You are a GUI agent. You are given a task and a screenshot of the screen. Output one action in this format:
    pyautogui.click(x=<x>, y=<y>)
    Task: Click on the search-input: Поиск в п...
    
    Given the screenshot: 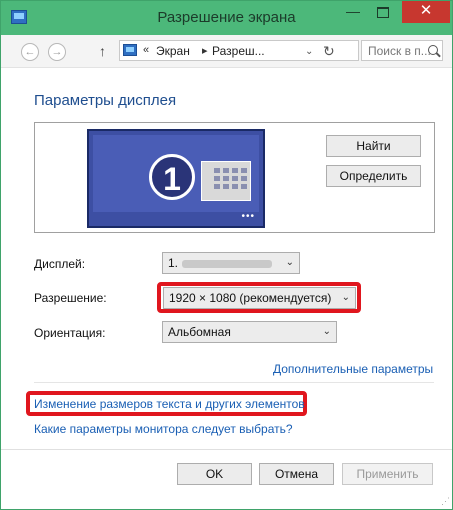 What is the action you would take?
    pyautogui.click(x=402, y=50)
    